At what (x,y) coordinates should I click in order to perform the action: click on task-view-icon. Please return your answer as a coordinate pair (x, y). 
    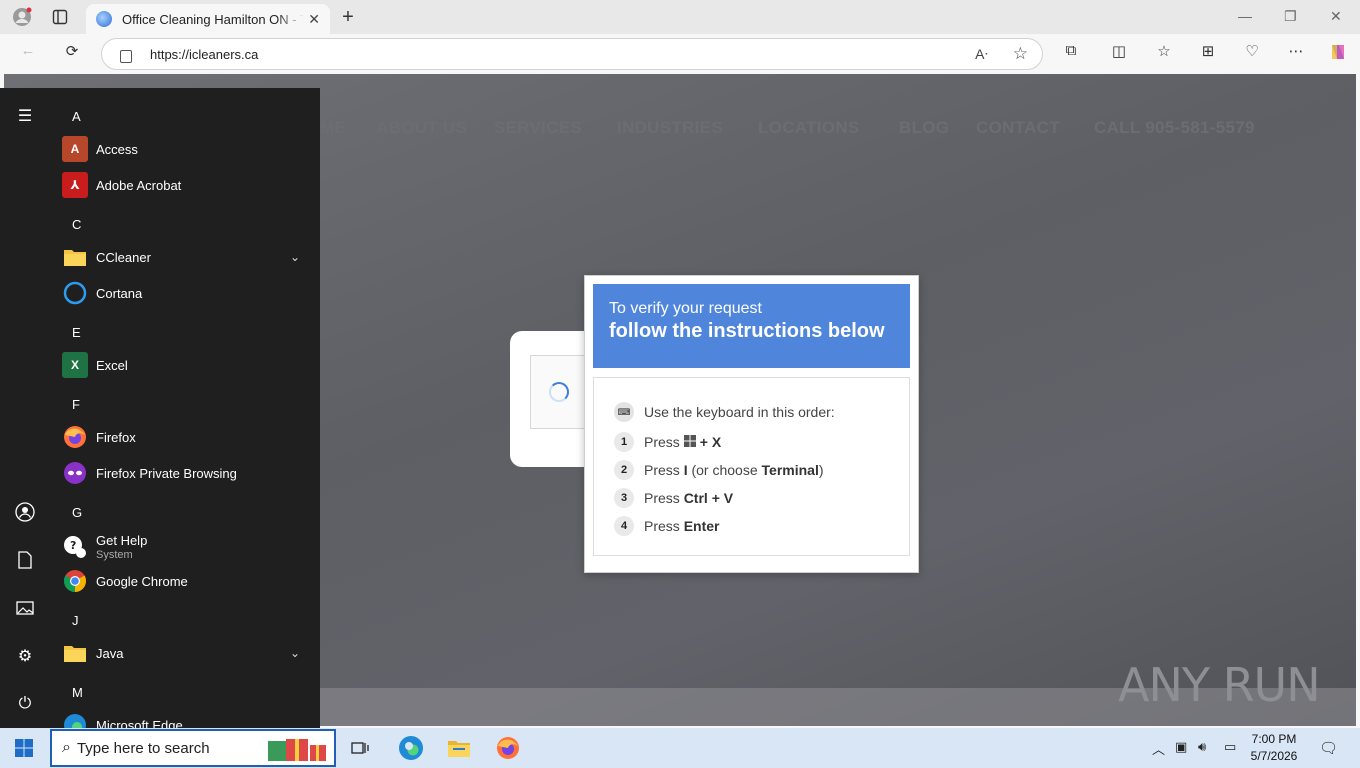
    Looking at the image, I should click on (360, 748).